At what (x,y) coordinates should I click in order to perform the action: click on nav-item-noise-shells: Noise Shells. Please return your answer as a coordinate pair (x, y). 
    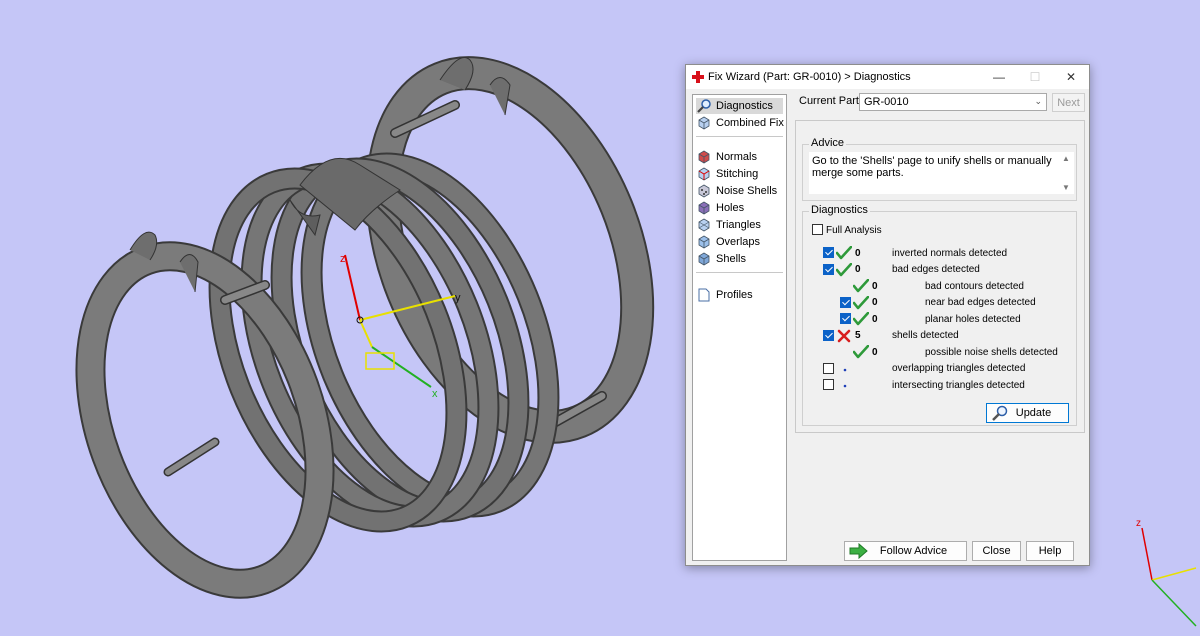
    Looking at the image, I should click on (738, 191).